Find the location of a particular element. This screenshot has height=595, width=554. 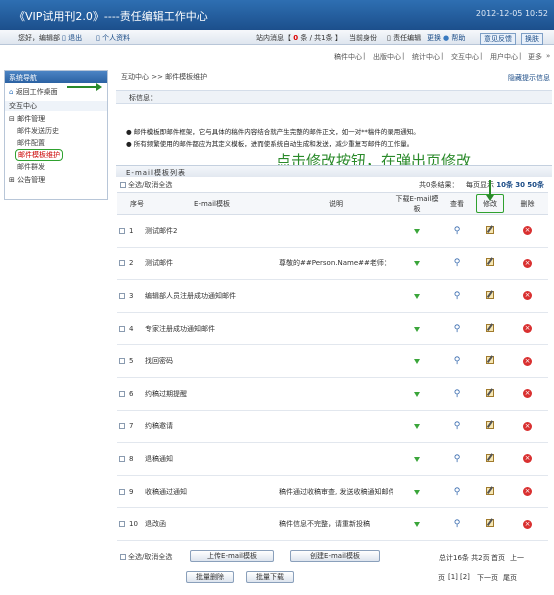

skin-button: 换肤 is located at coordinates (532, 39).